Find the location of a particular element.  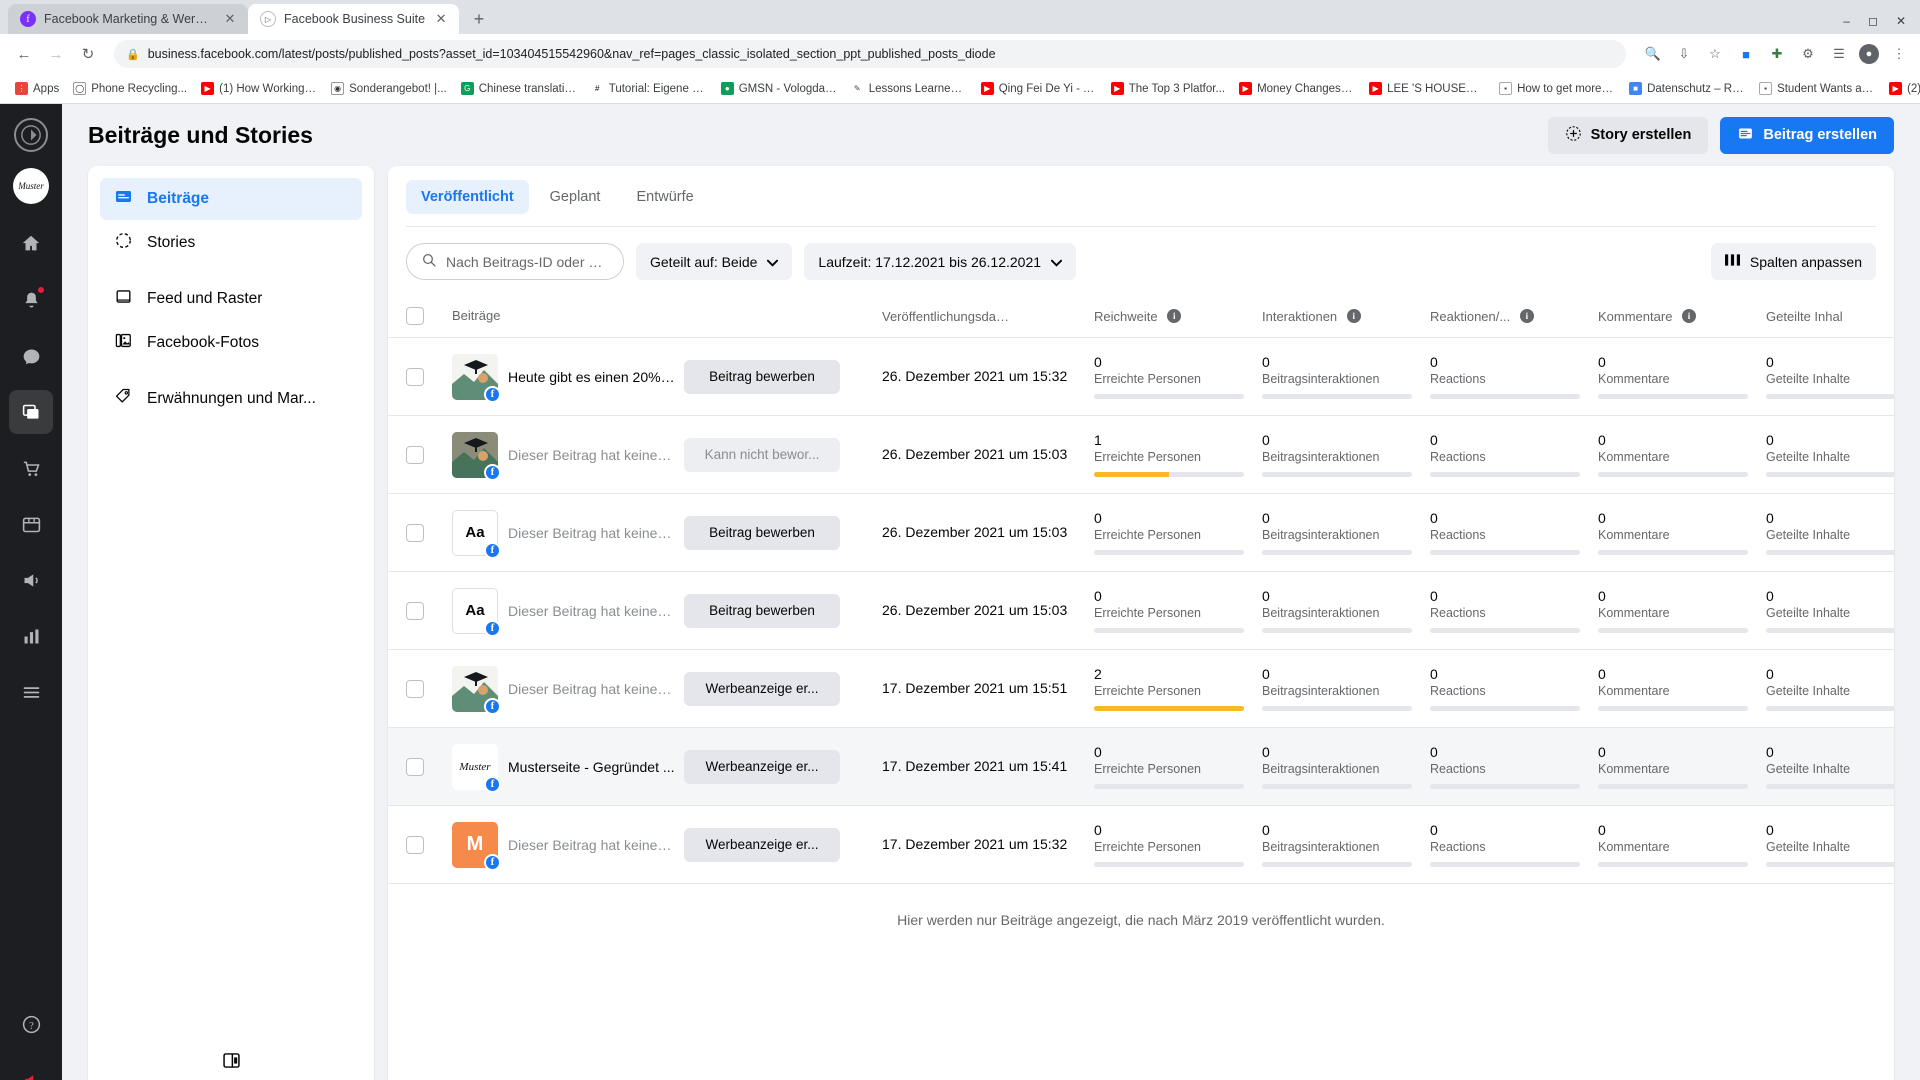

header-comments: Kommentare i is located at coordinates (1682, 315).